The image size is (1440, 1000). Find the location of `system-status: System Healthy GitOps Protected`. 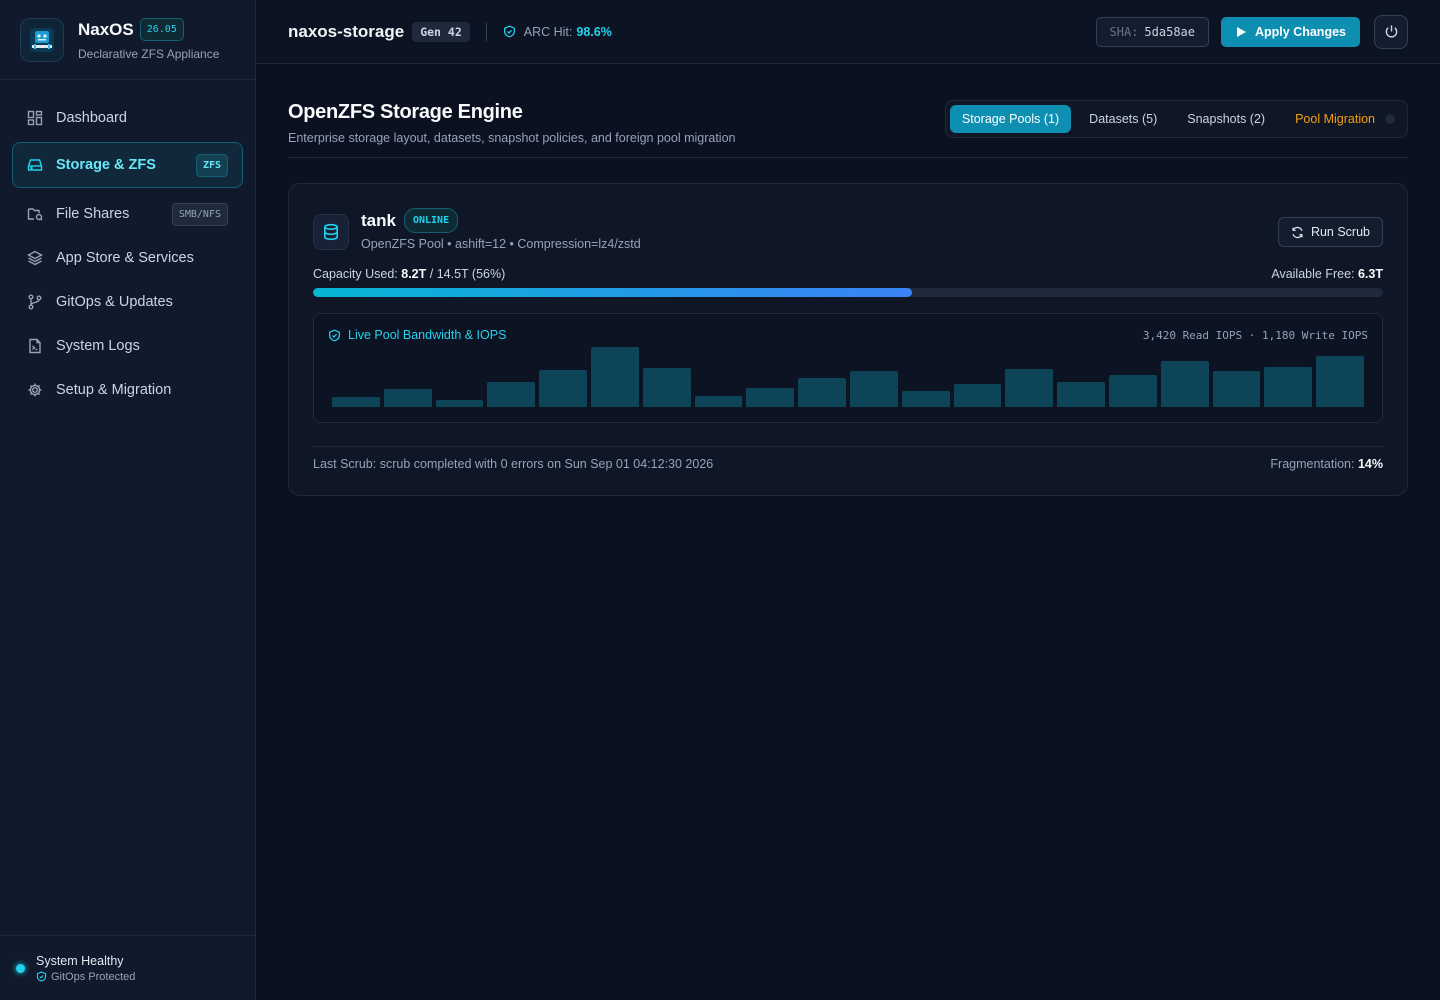

system-status: System Healthy GitOps Protected is located at coordinates (127, 967).